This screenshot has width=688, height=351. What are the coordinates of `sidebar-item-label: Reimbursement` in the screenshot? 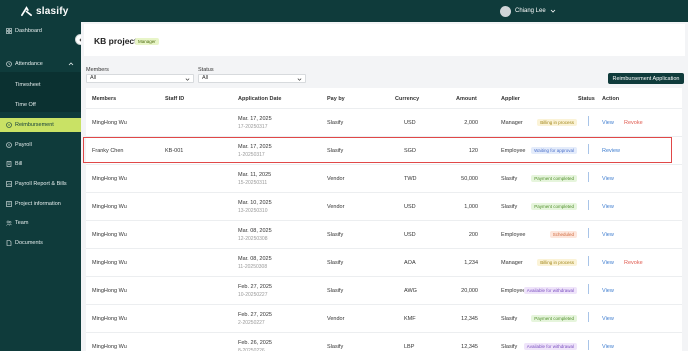 It's located at (34, 125).